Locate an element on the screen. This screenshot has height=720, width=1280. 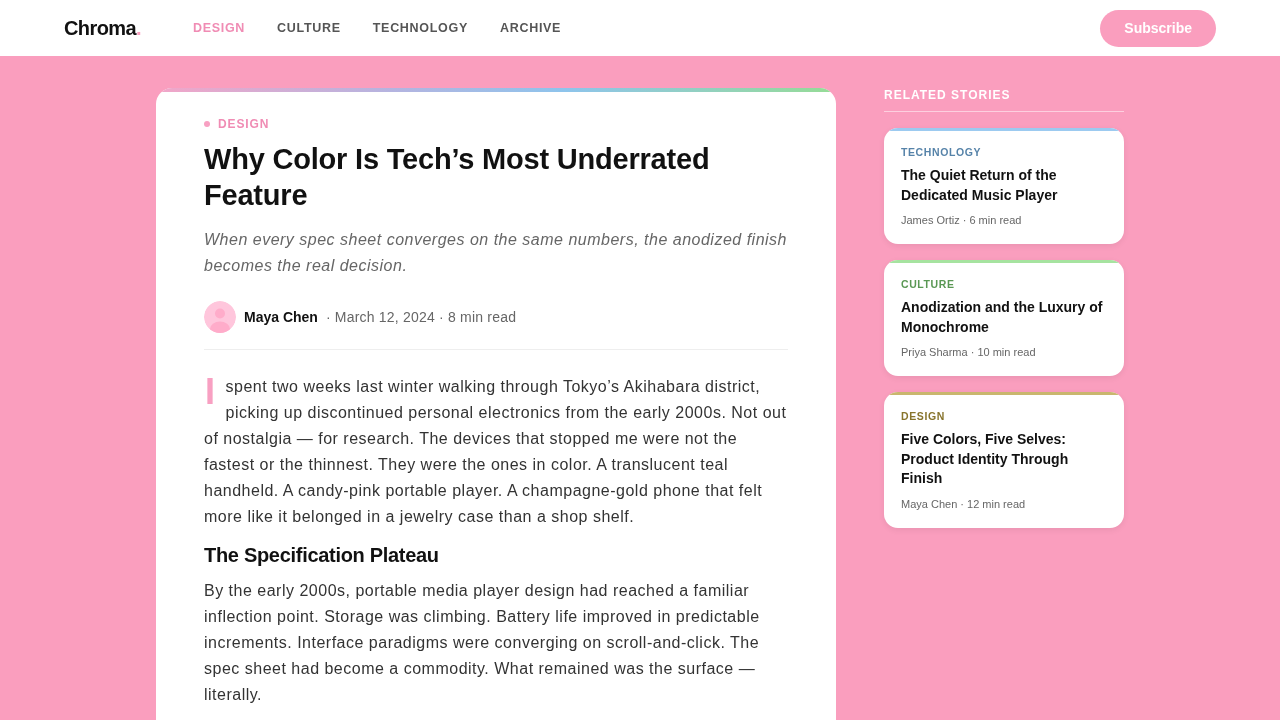
story-meta: James Ortiz · 6 min read is located at coordinates (962, 220).